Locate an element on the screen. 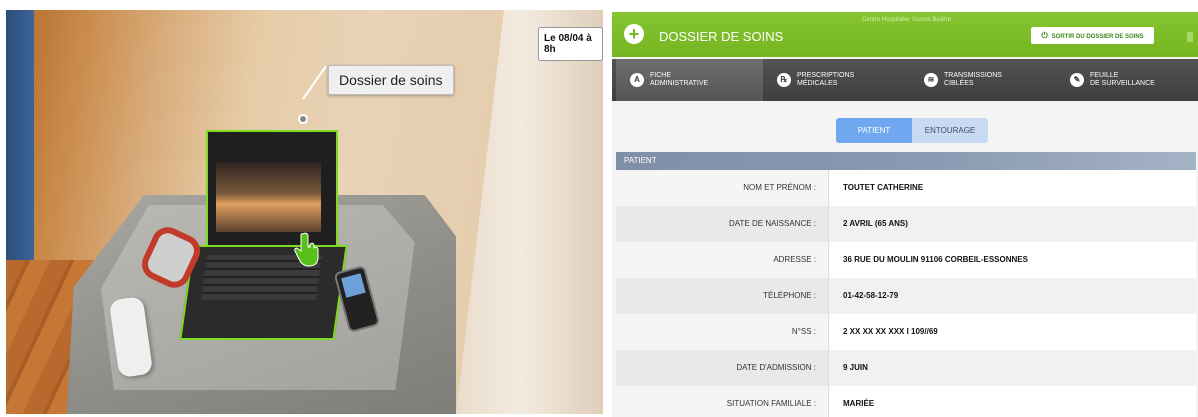 The width and height of the screenshot is (1198, 417). table-row: TÉLÉPHONE : 01-42-58-12-79 is located at coordinates (906, 296).